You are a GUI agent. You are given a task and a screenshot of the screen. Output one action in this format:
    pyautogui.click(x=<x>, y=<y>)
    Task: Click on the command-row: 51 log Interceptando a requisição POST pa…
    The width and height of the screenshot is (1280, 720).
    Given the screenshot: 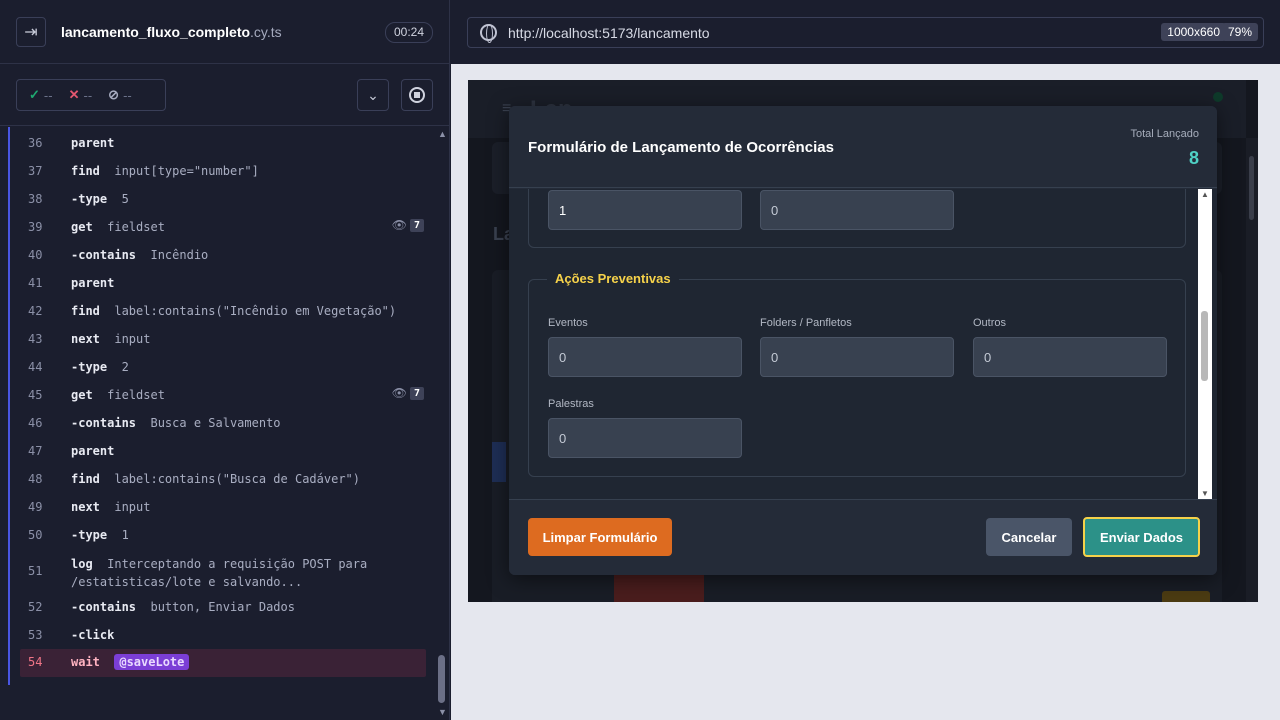 What is the action you would take?
    pyautogui.click(x=223, y=573)
    